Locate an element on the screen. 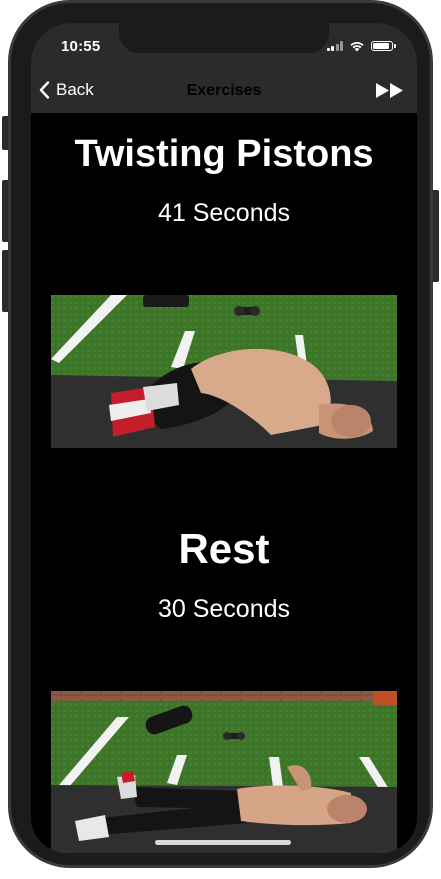 The image size is (441, 879). navigation-bar: Back Exercises is located at coordinates (224, 91).